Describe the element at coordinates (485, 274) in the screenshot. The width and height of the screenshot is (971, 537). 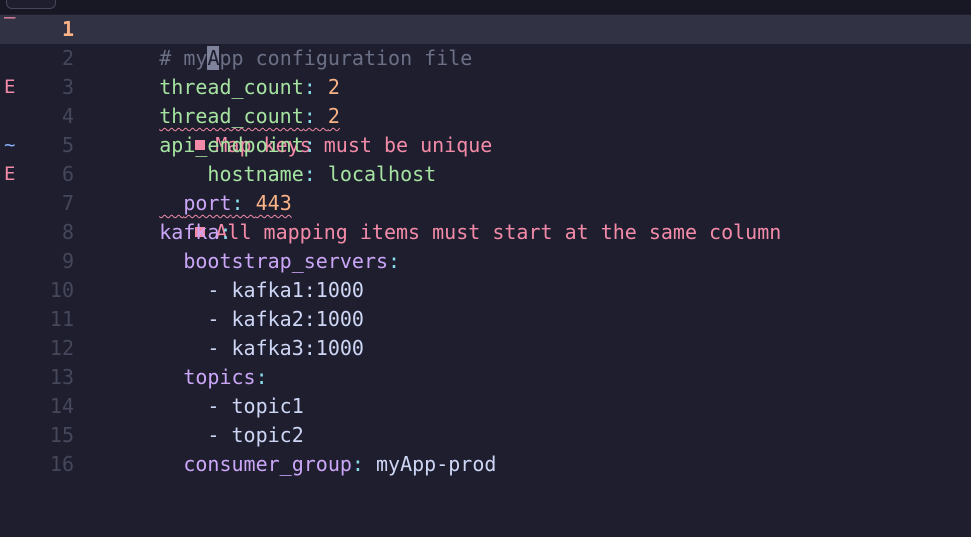
I see `code-line-9: 9 - kafka1:1000` at that location.